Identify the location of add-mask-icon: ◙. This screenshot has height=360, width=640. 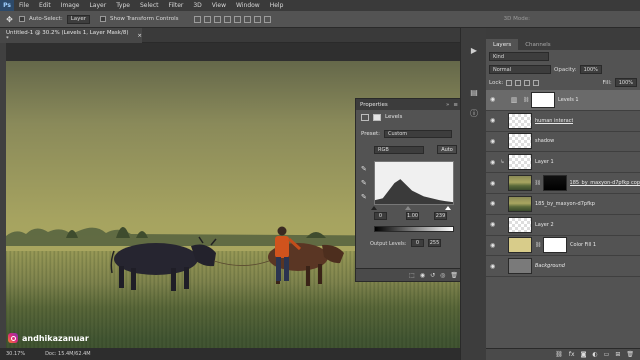
(584, 354).